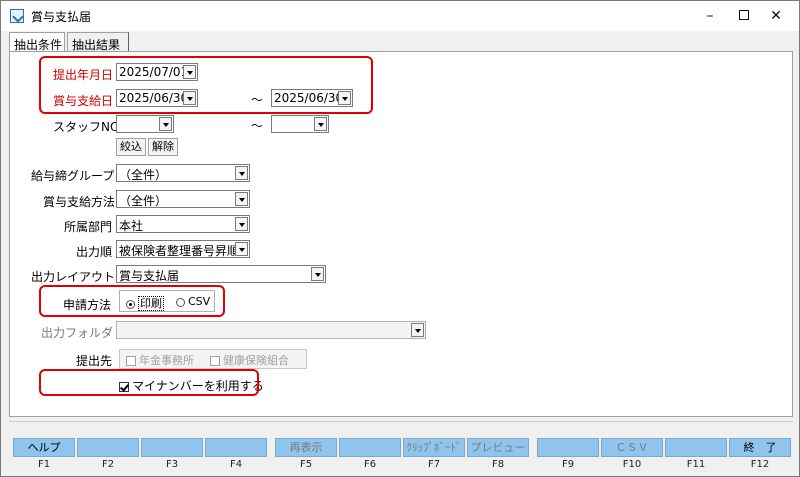 This screenshot has height=477, width=800. I want to click on fkey-number: F5, so click(306, 464).